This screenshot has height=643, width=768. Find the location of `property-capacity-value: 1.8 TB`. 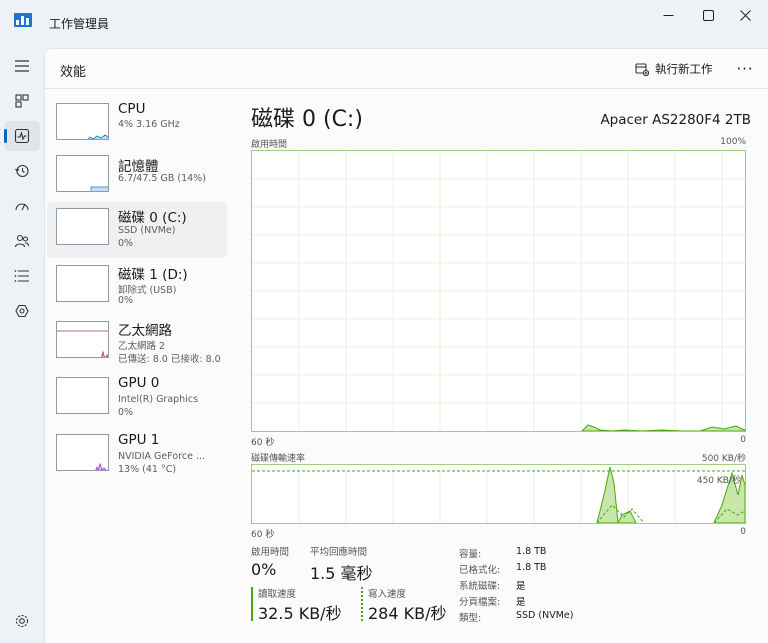

property-capacity-value: 1.8 TB is located at coordinates (531, 551).